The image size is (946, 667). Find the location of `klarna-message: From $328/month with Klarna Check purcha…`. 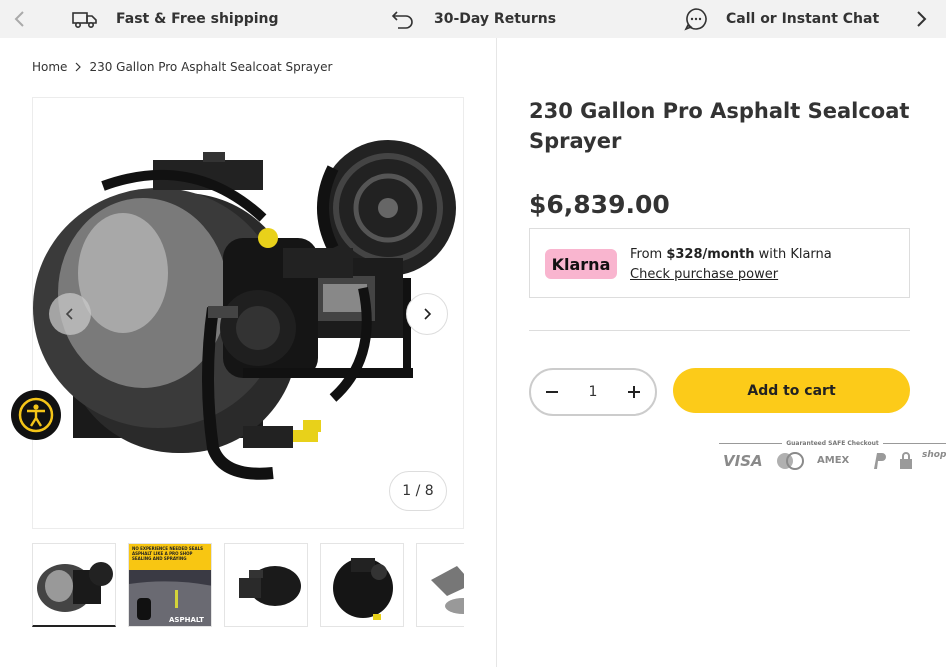

klarna-message: From $328/month with Klarna Check purcha… is located at coordinates (731, 265).